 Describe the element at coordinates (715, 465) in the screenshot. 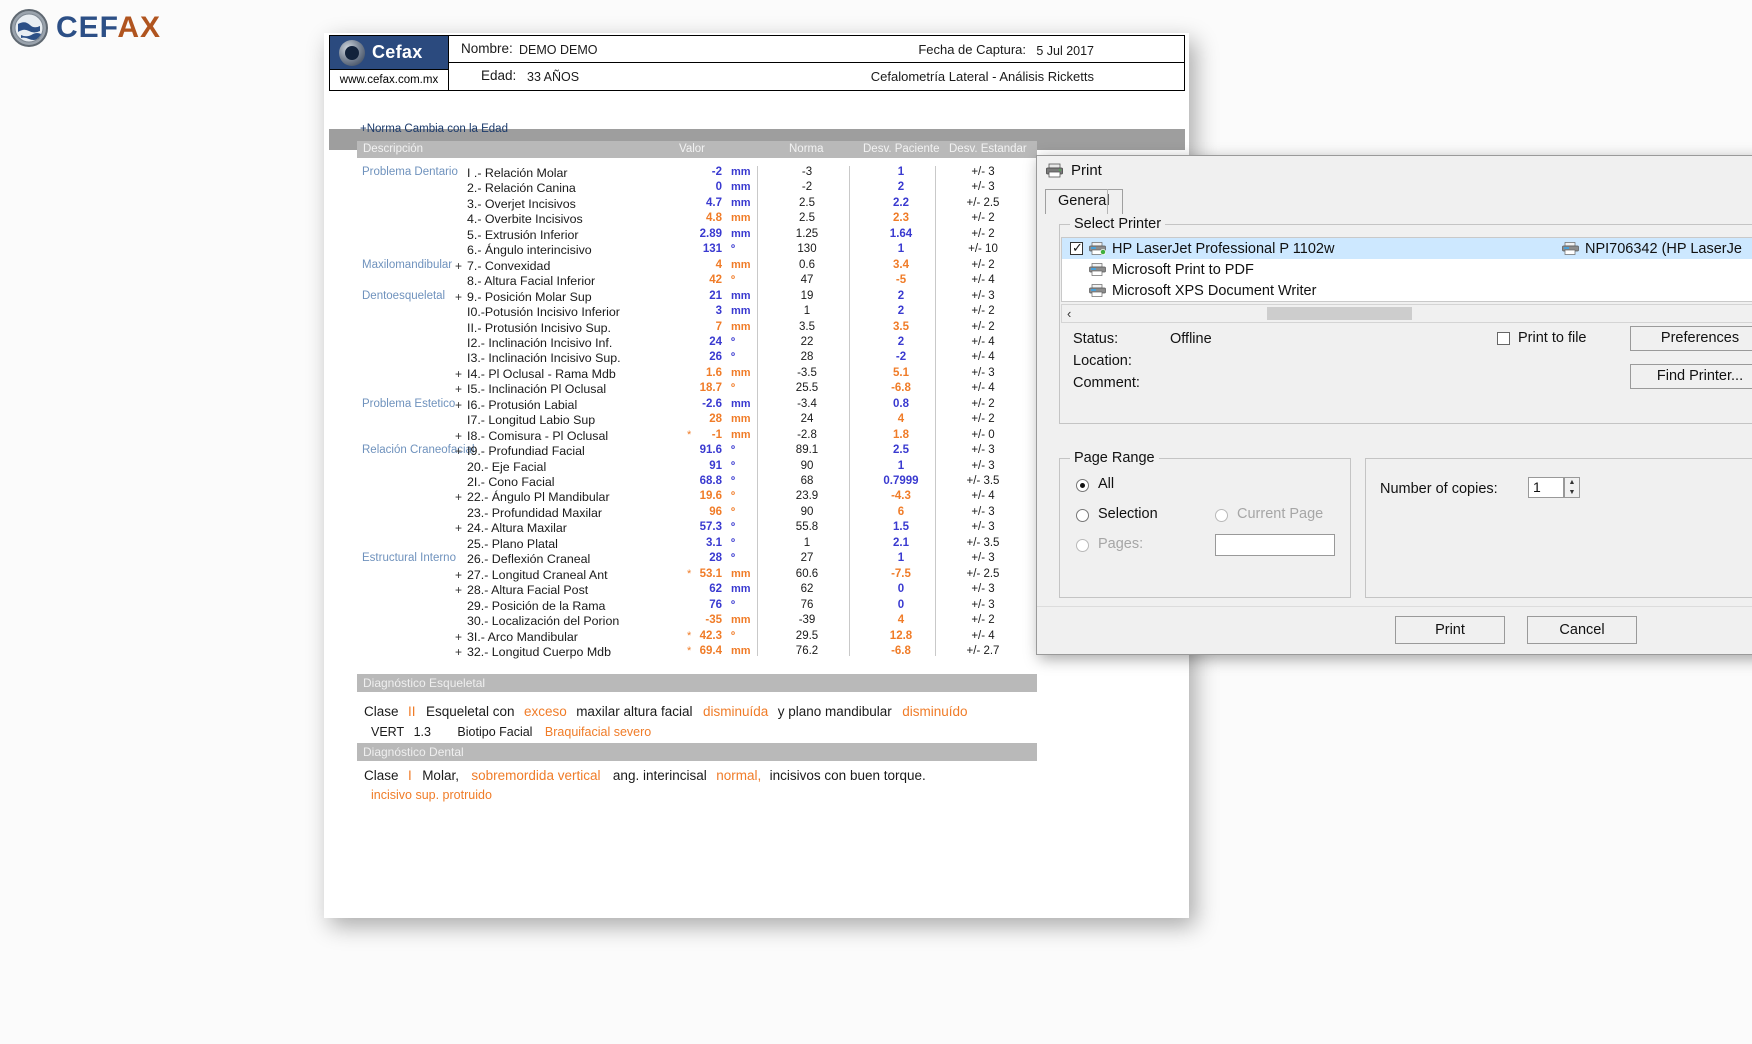

I see `row-value: 91` at that location.